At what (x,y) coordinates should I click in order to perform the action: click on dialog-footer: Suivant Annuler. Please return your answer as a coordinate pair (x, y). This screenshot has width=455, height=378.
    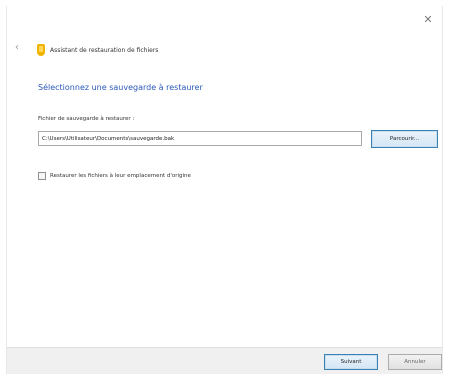
    Looking at the image, I should click on (224, 360).